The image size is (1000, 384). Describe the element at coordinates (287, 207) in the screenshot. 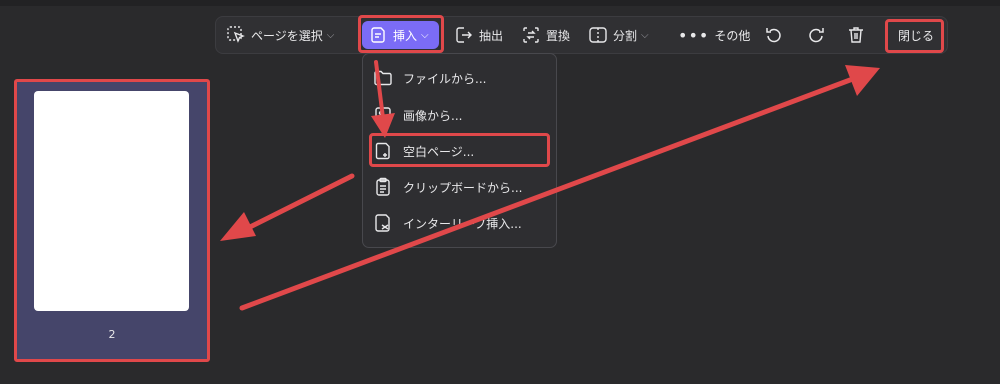

I see `arrow-to-thumbnail` at that location.